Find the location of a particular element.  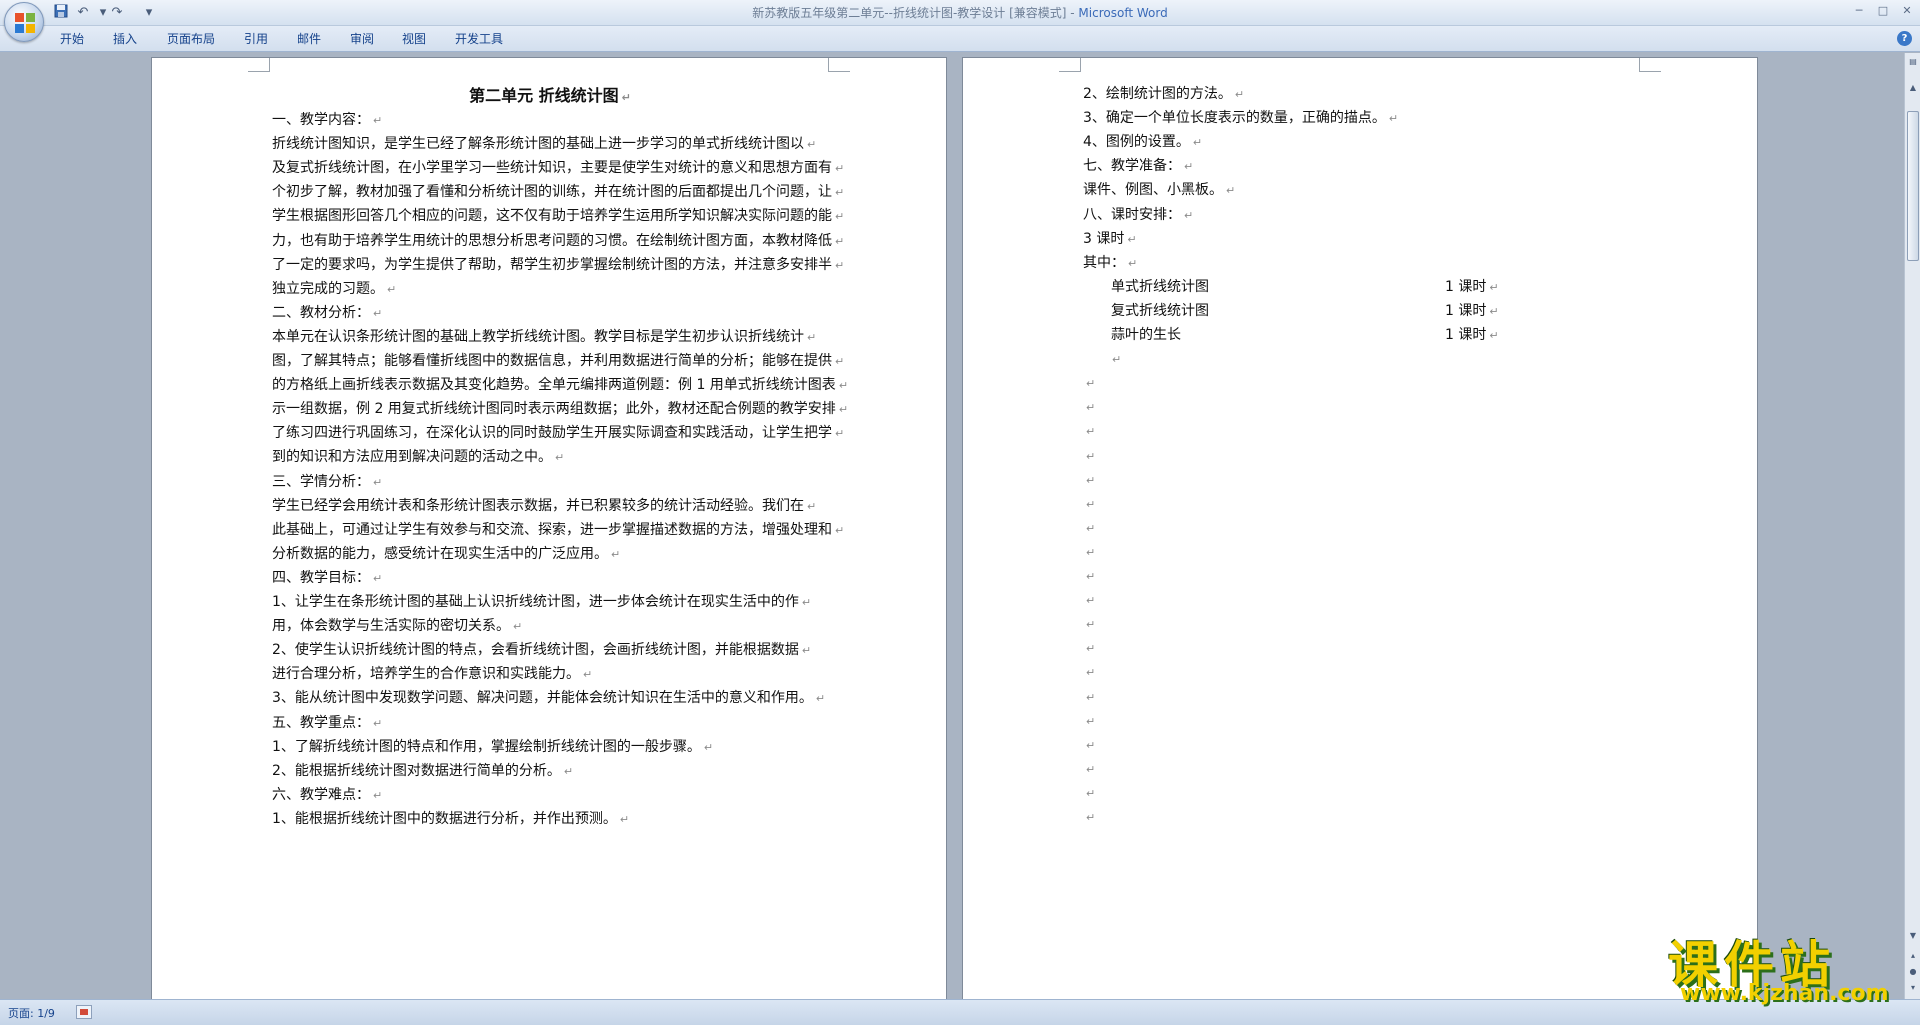

ruler-toggle-icon: ▤ is located at coordinates (1913, 62).